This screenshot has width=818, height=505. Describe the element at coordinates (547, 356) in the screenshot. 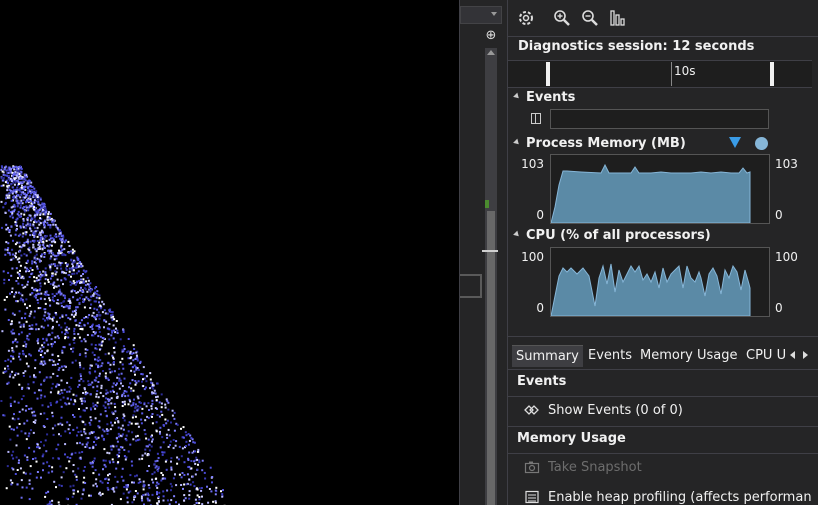

I see `tab-summary: Summary` at that location.